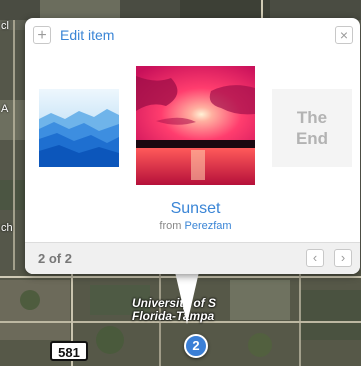  I want to click on cluster-marker: 2, so click(196, 346).